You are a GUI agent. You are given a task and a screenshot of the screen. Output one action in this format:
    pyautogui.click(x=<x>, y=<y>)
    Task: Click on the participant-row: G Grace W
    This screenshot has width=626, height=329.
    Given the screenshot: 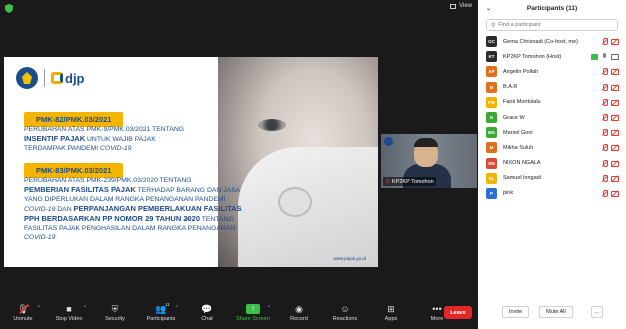 What is the action you would take?
    pyautogui.click(x=552, y=117)
    